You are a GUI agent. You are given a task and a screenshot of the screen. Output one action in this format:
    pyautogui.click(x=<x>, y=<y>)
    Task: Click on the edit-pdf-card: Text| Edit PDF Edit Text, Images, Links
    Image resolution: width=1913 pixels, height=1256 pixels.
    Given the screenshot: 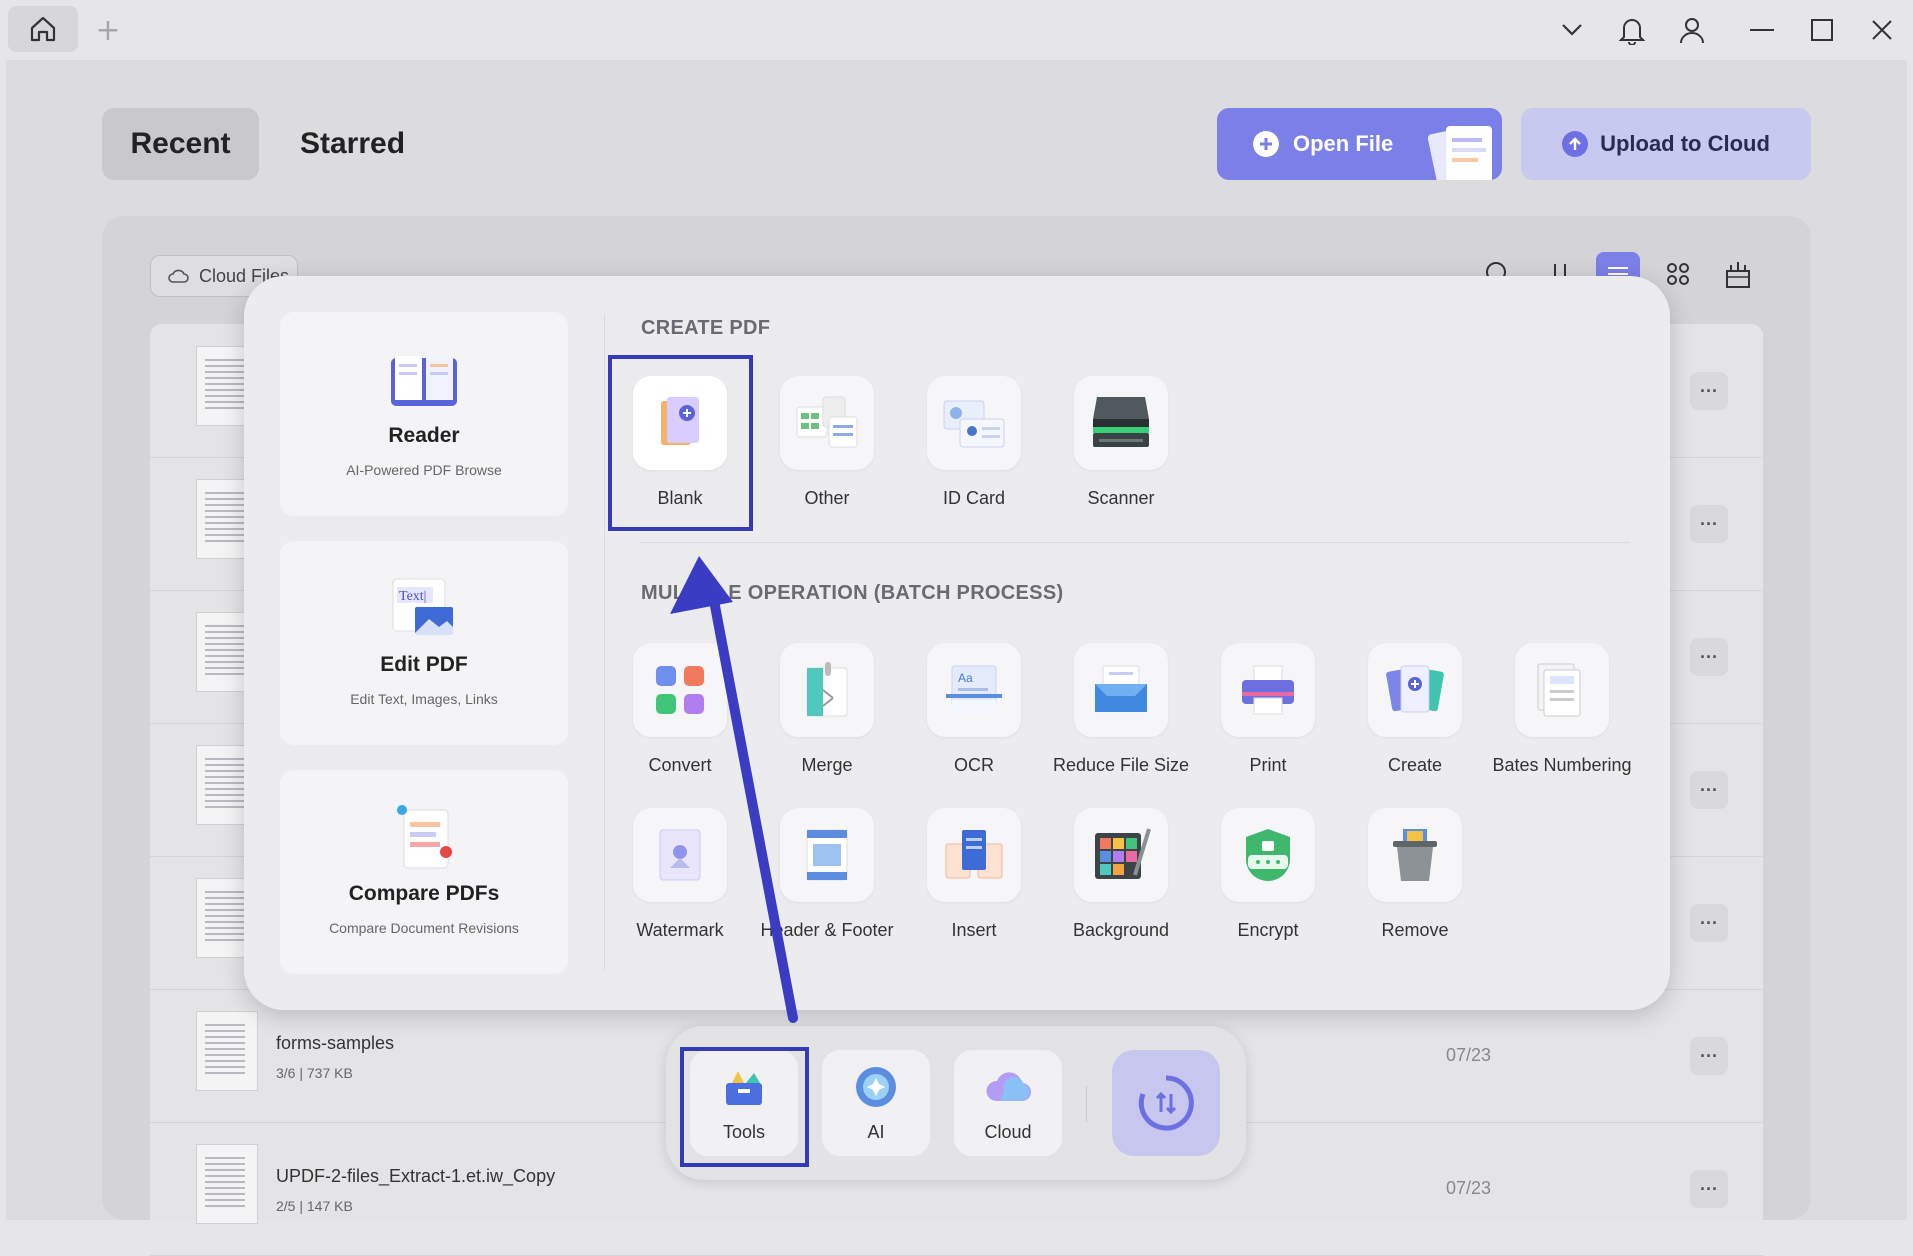 What is the action you would take?
    pyautogui.click(x=424, y=643)
    